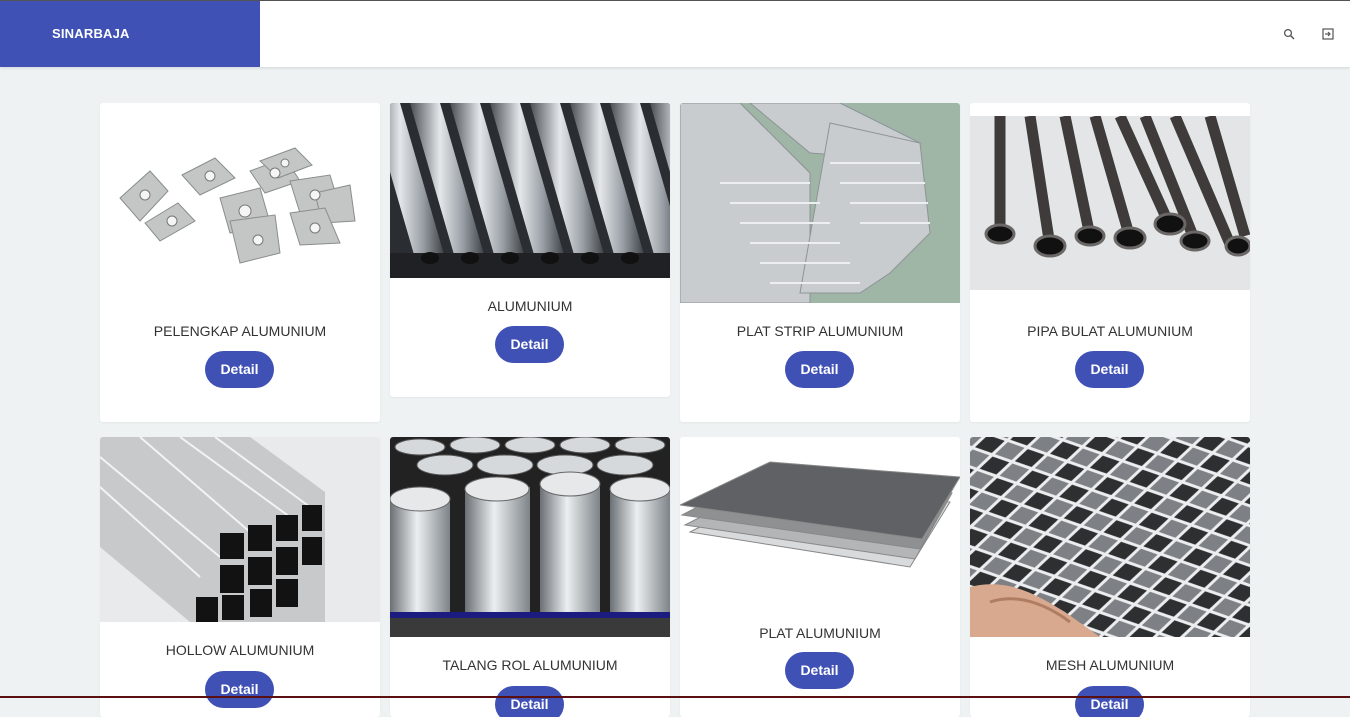 This screenshot has width=1350, height=717. What do you see at coordinates (91, 33) in the screenshot?
I see `brand-logo-text: SINARBAJA` at bounding box center [91, 33].